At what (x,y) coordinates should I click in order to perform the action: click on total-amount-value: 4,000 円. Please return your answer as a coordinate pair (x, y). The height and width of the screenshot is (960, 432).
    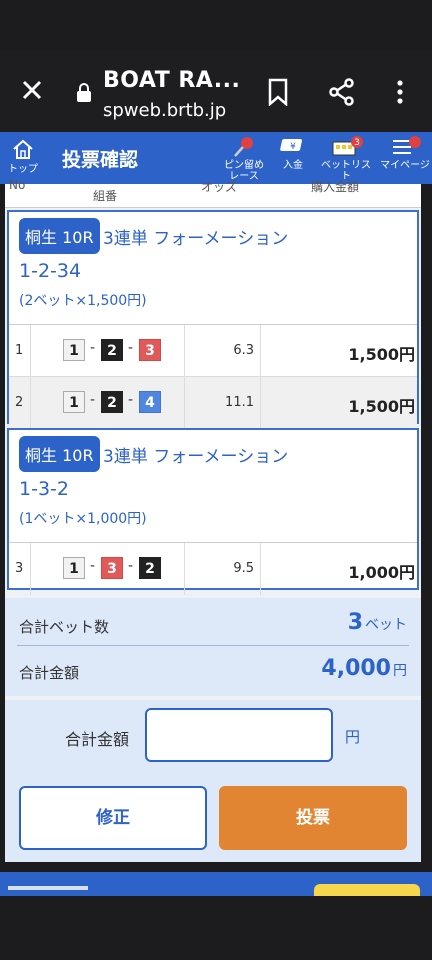
    Looking at the image, I should click on (364, 668).